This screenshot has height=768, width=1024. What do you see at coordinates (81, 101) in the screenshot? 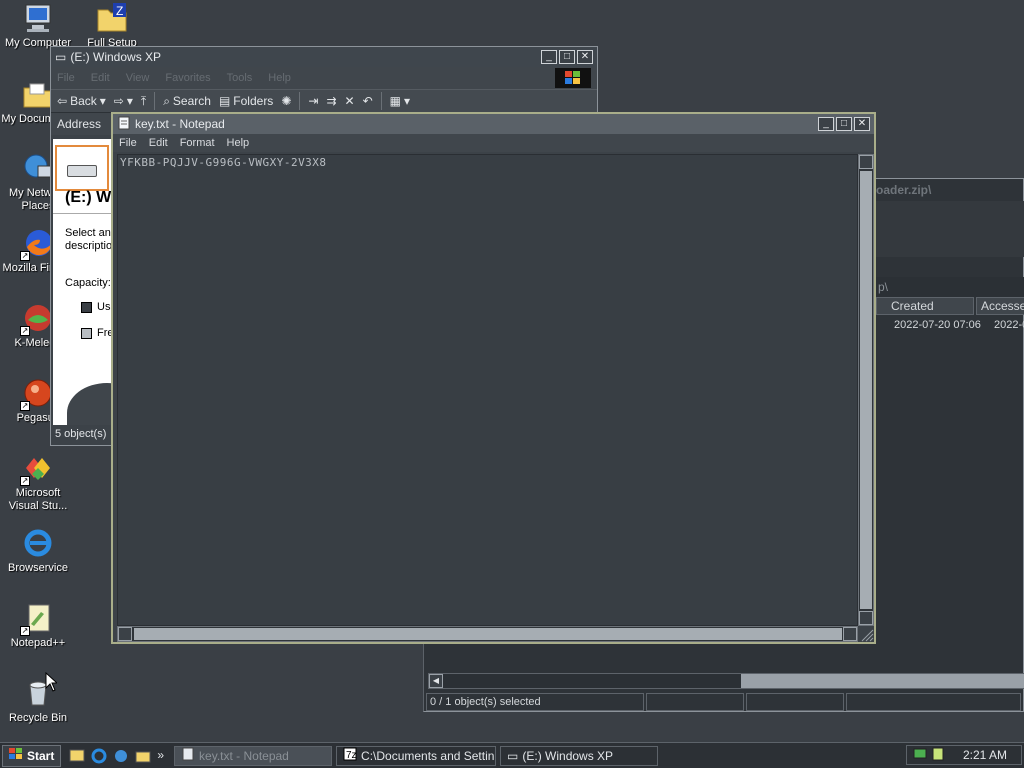
I see `back-button: ⇦ Back ▾` at bounding box center [81, 101].